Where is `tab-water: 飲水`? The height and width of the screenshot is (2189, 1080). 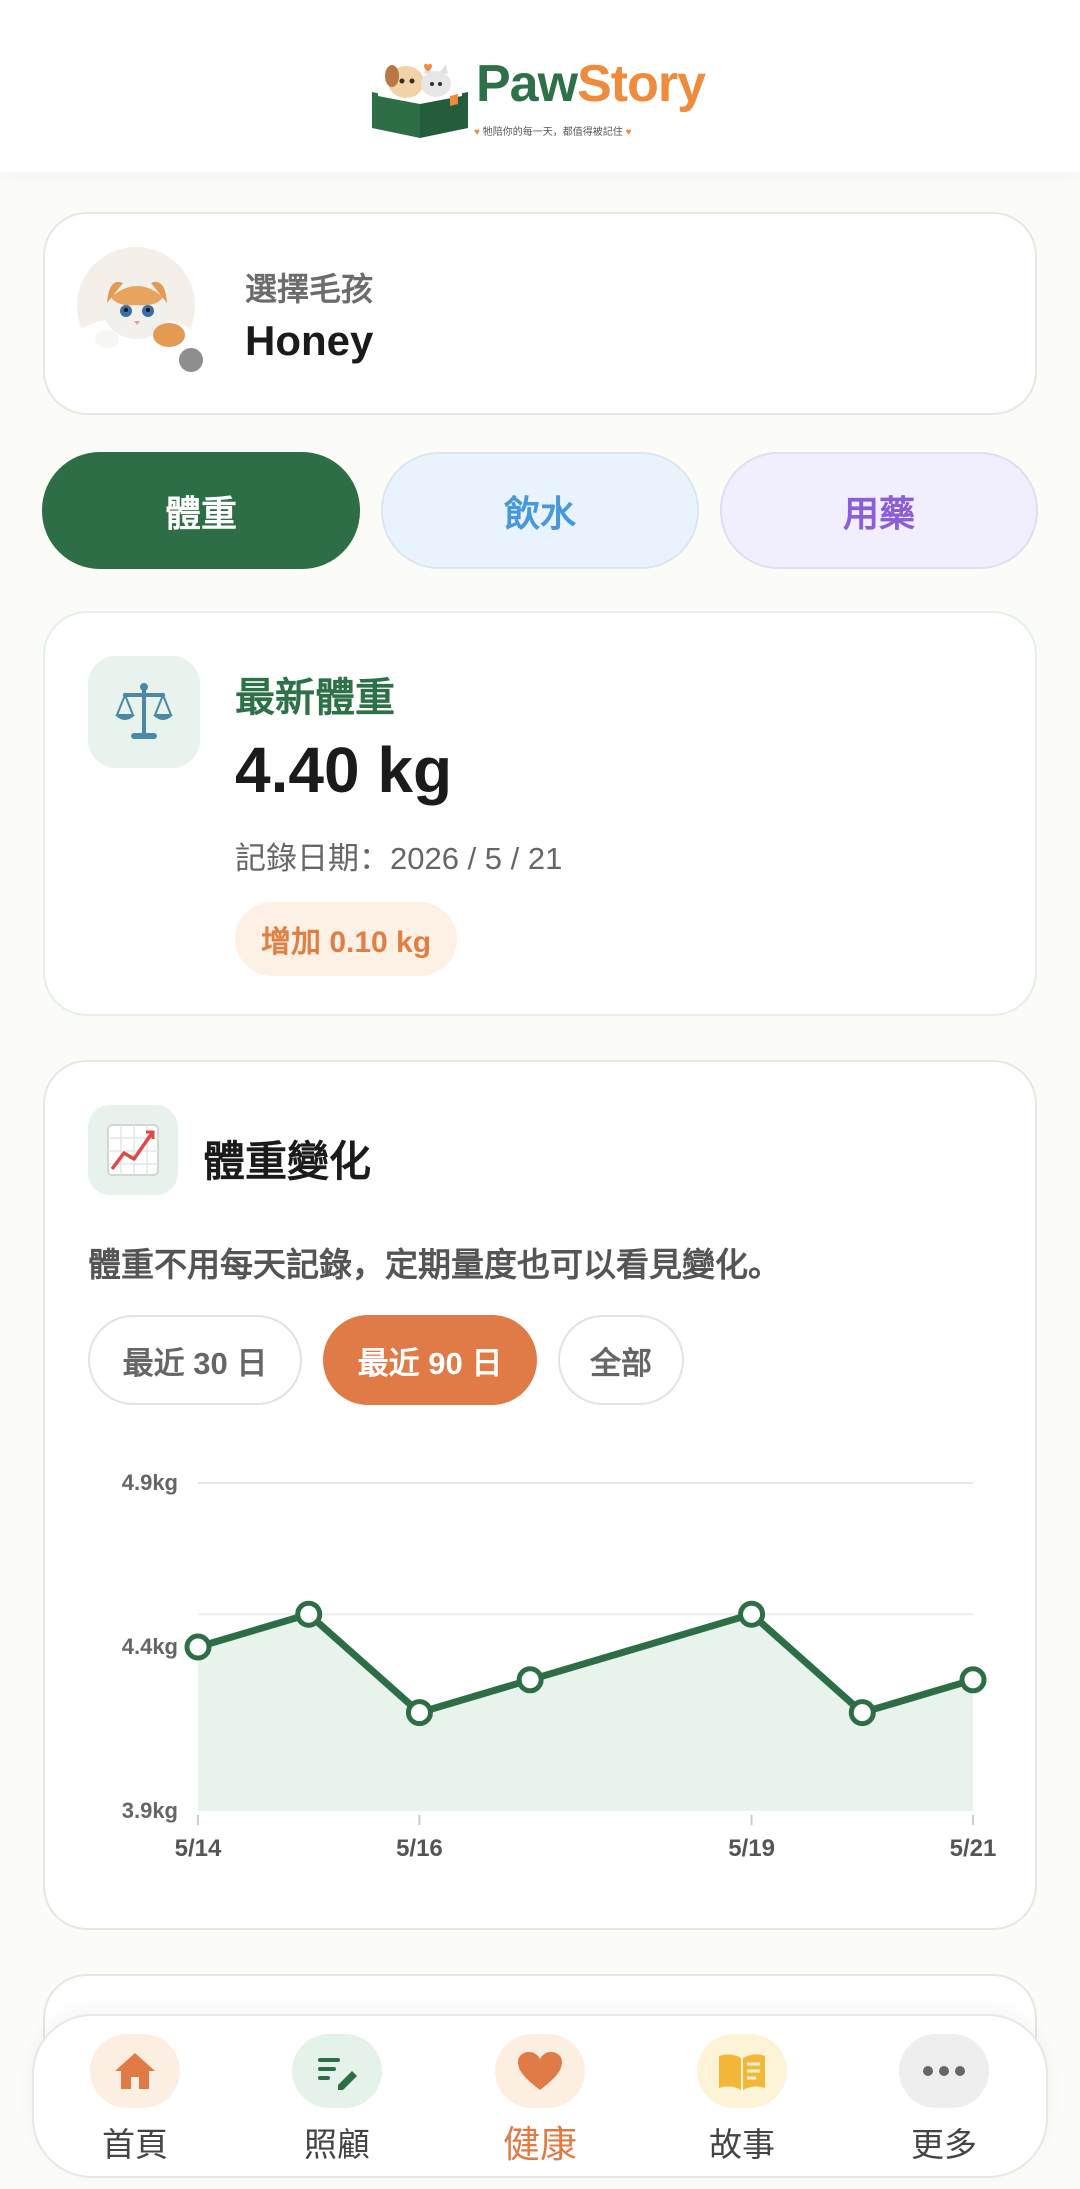
tab-water: 飲水 is located at coordinates (540, 510).